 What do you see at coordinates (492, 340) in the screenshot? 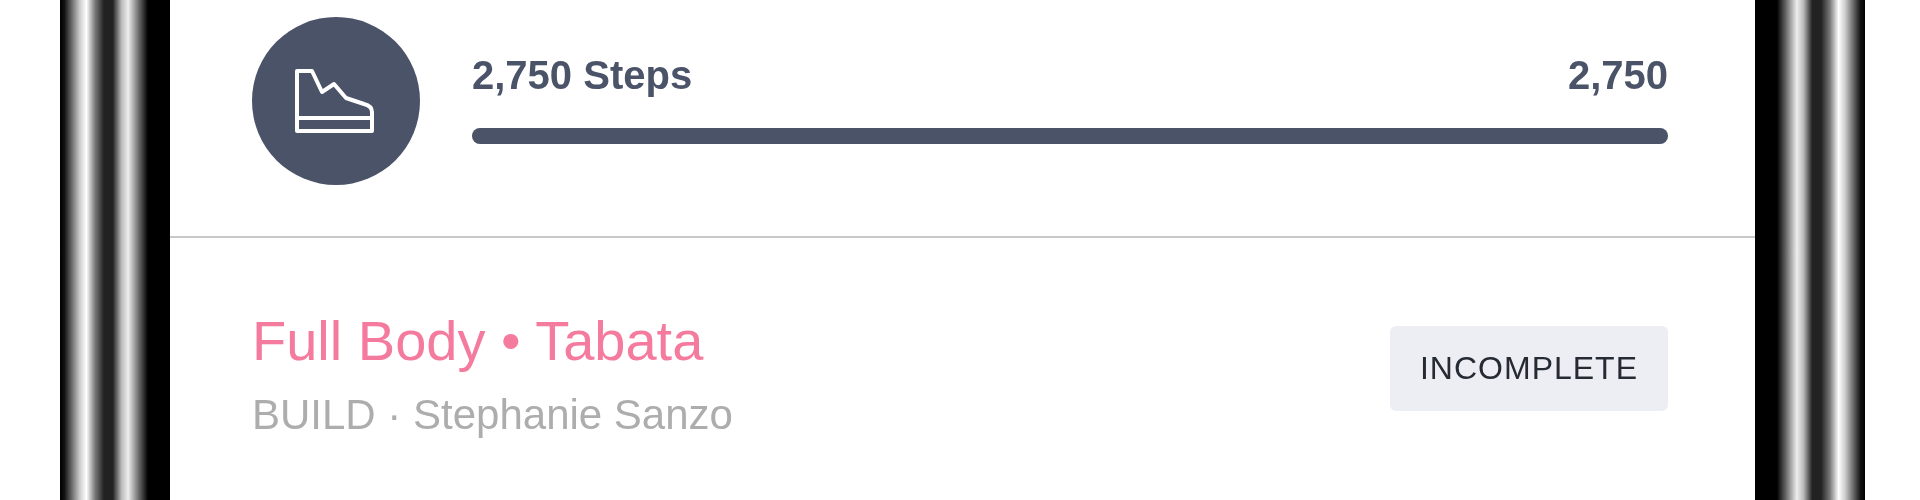
I see `workout-title: Full Body • Tabata` at bounding box center [492, 340].